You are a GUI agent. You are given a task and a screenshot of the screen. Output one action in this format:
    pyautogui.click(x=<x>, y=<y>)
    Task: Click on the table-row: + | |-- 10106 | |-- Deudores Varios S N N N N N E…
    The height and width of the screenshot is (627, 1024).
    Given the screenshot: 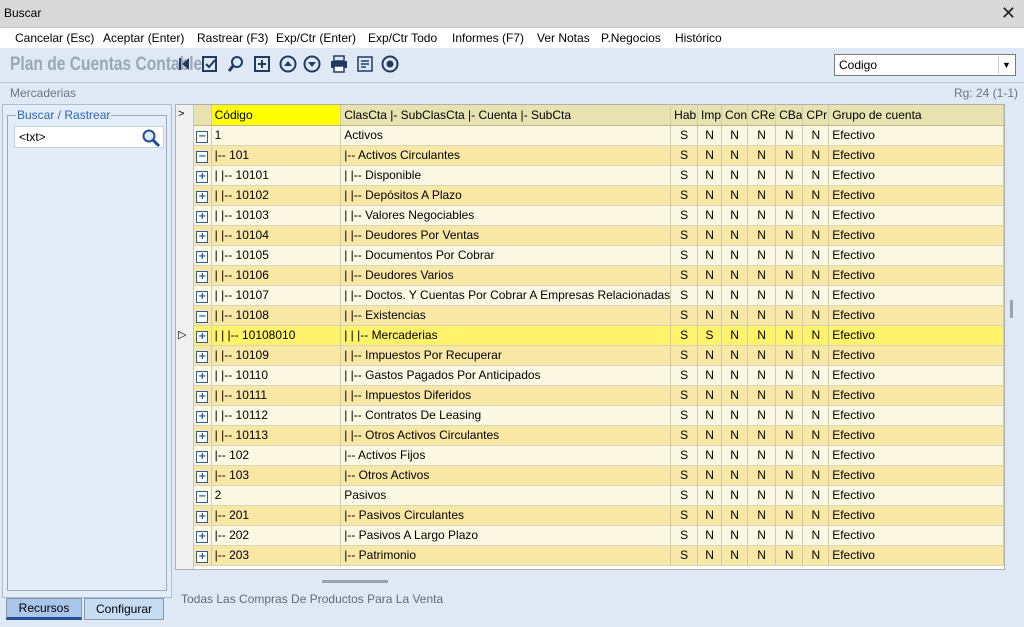 What is the action you would take?
    pyautogui.click(x=599, y=275)
    